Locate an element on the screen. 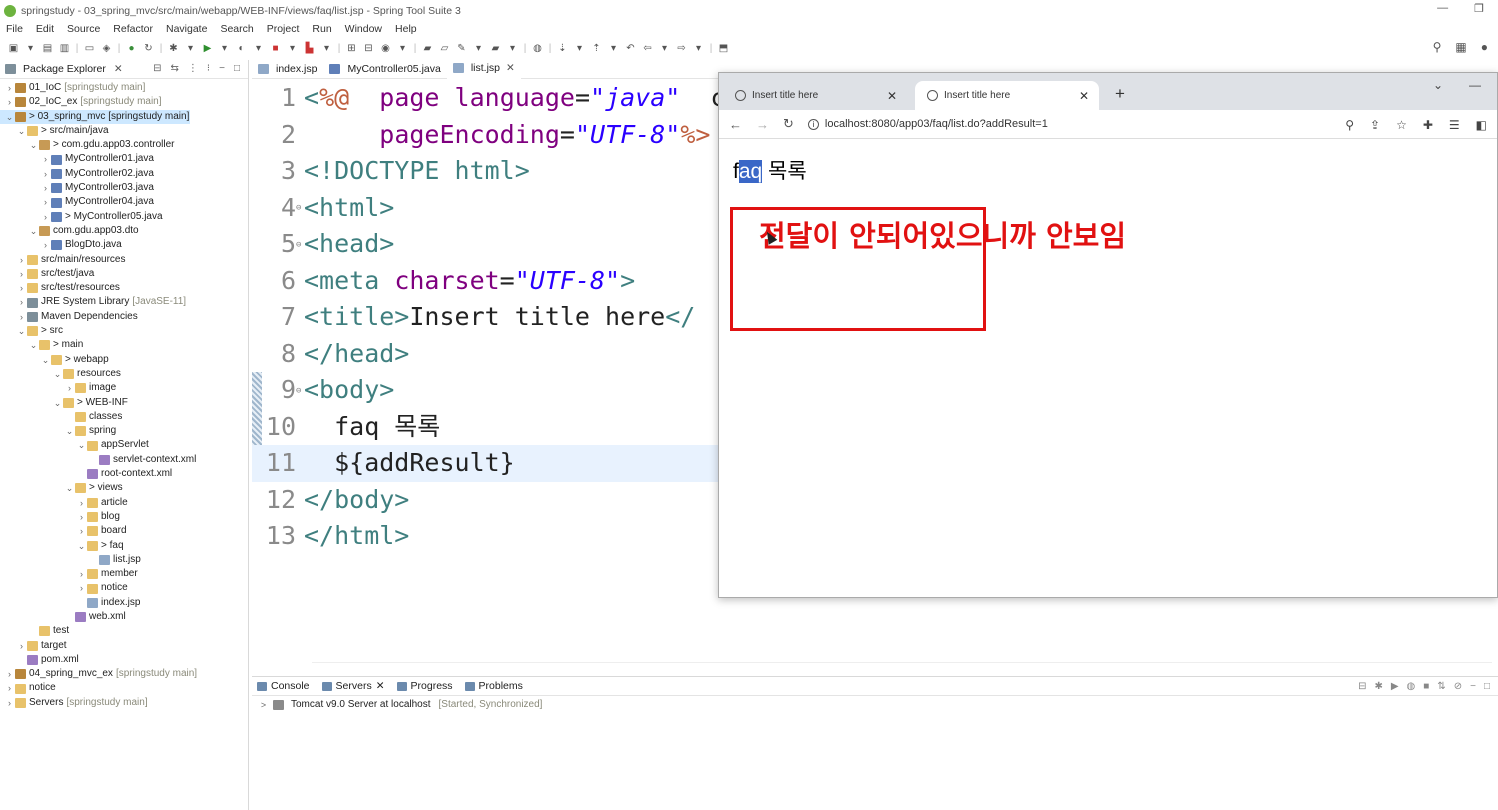 This screenshot has height=810, width=1498. skip-breakpoints-icon: ◈ is located at coordinates (106, 48).